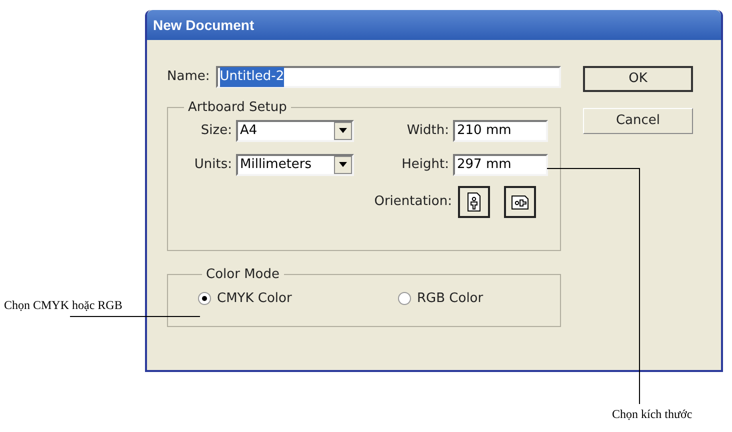  What do you see at coordinates (237, 108) in the screenshot?
I see `group-title: Artboard Setup` at bounding box center [237, 108].